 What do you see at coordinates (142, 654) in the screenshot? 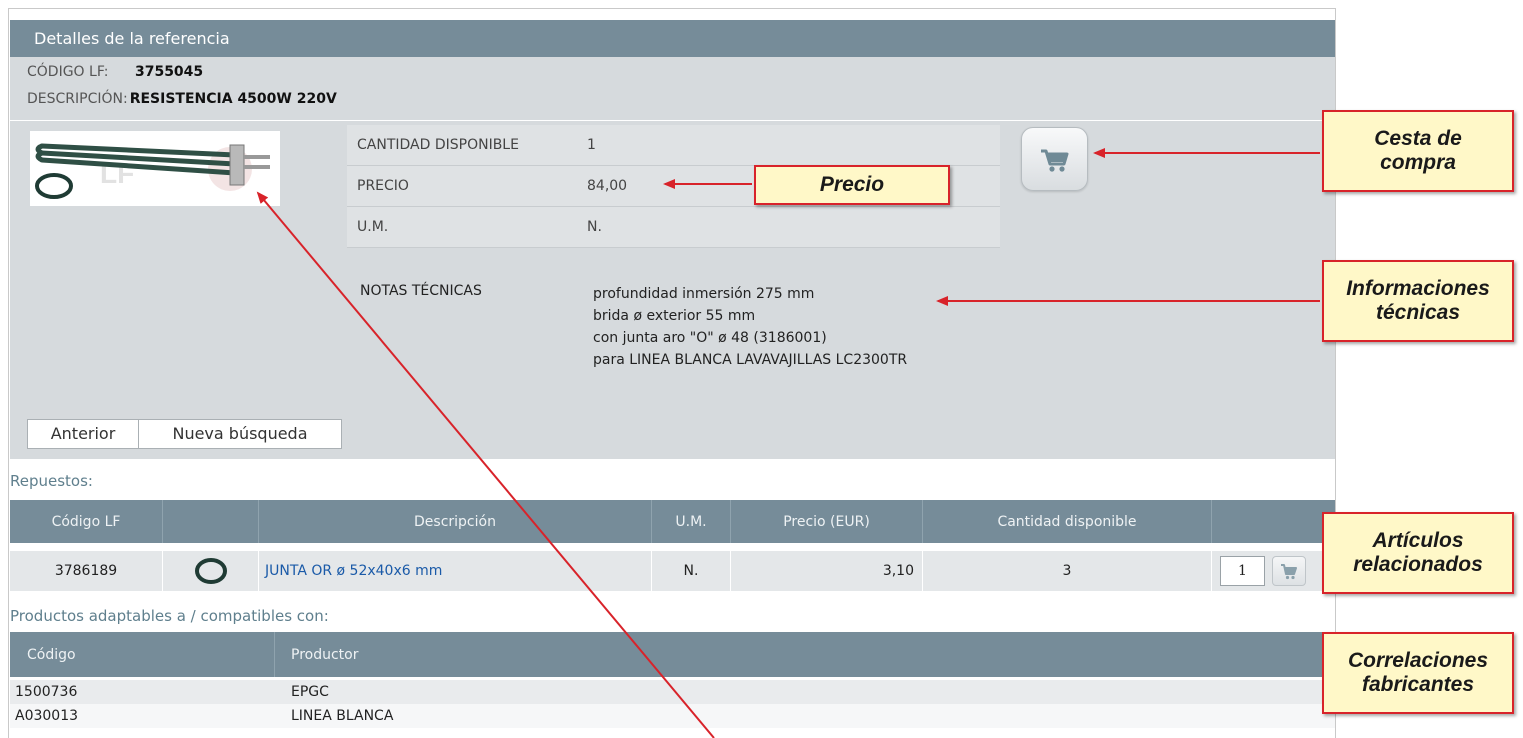
I see `col-header-code: Código` at bounding box center [142, 654].